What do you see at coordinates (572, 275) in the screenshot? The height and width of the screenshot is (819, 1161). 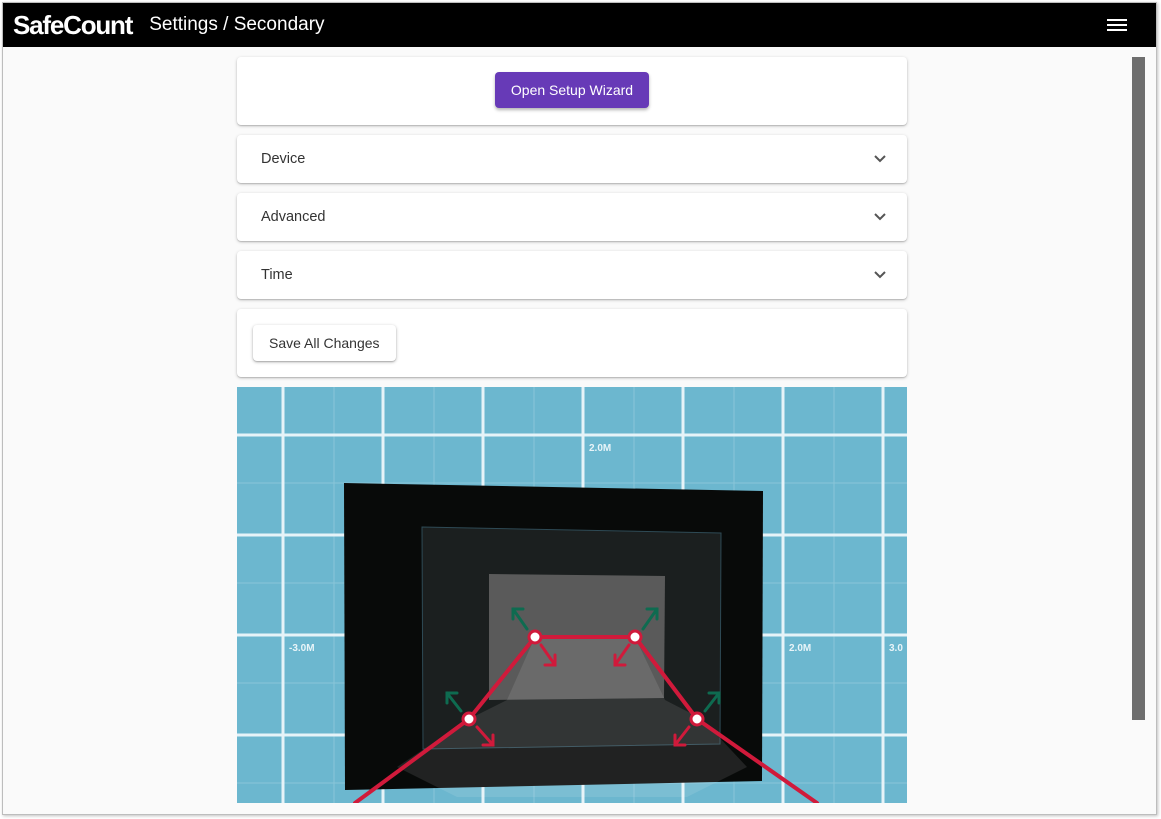 I see `panel-time: Time` at bounding box center [572, 275].